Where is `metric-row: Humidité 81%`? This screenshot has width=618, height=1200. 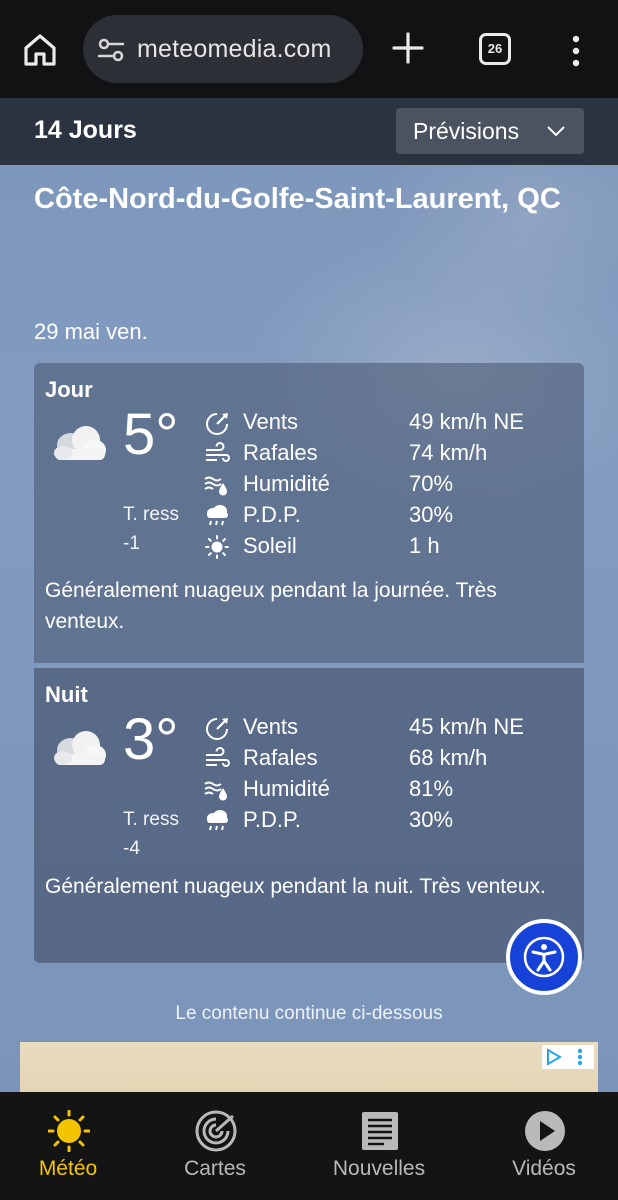
metric-row: Humidité 81% is located at coordinates (389, 789).